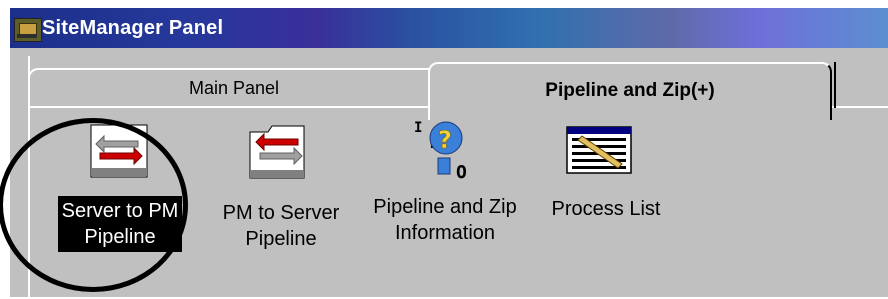 The image size is (888, 299). What do you see at coordinates (281, 189) in the screenshot?
I see `pm-to-server-pipeline-button: PM to Server Pipeline` at bounding box center [281, 189].